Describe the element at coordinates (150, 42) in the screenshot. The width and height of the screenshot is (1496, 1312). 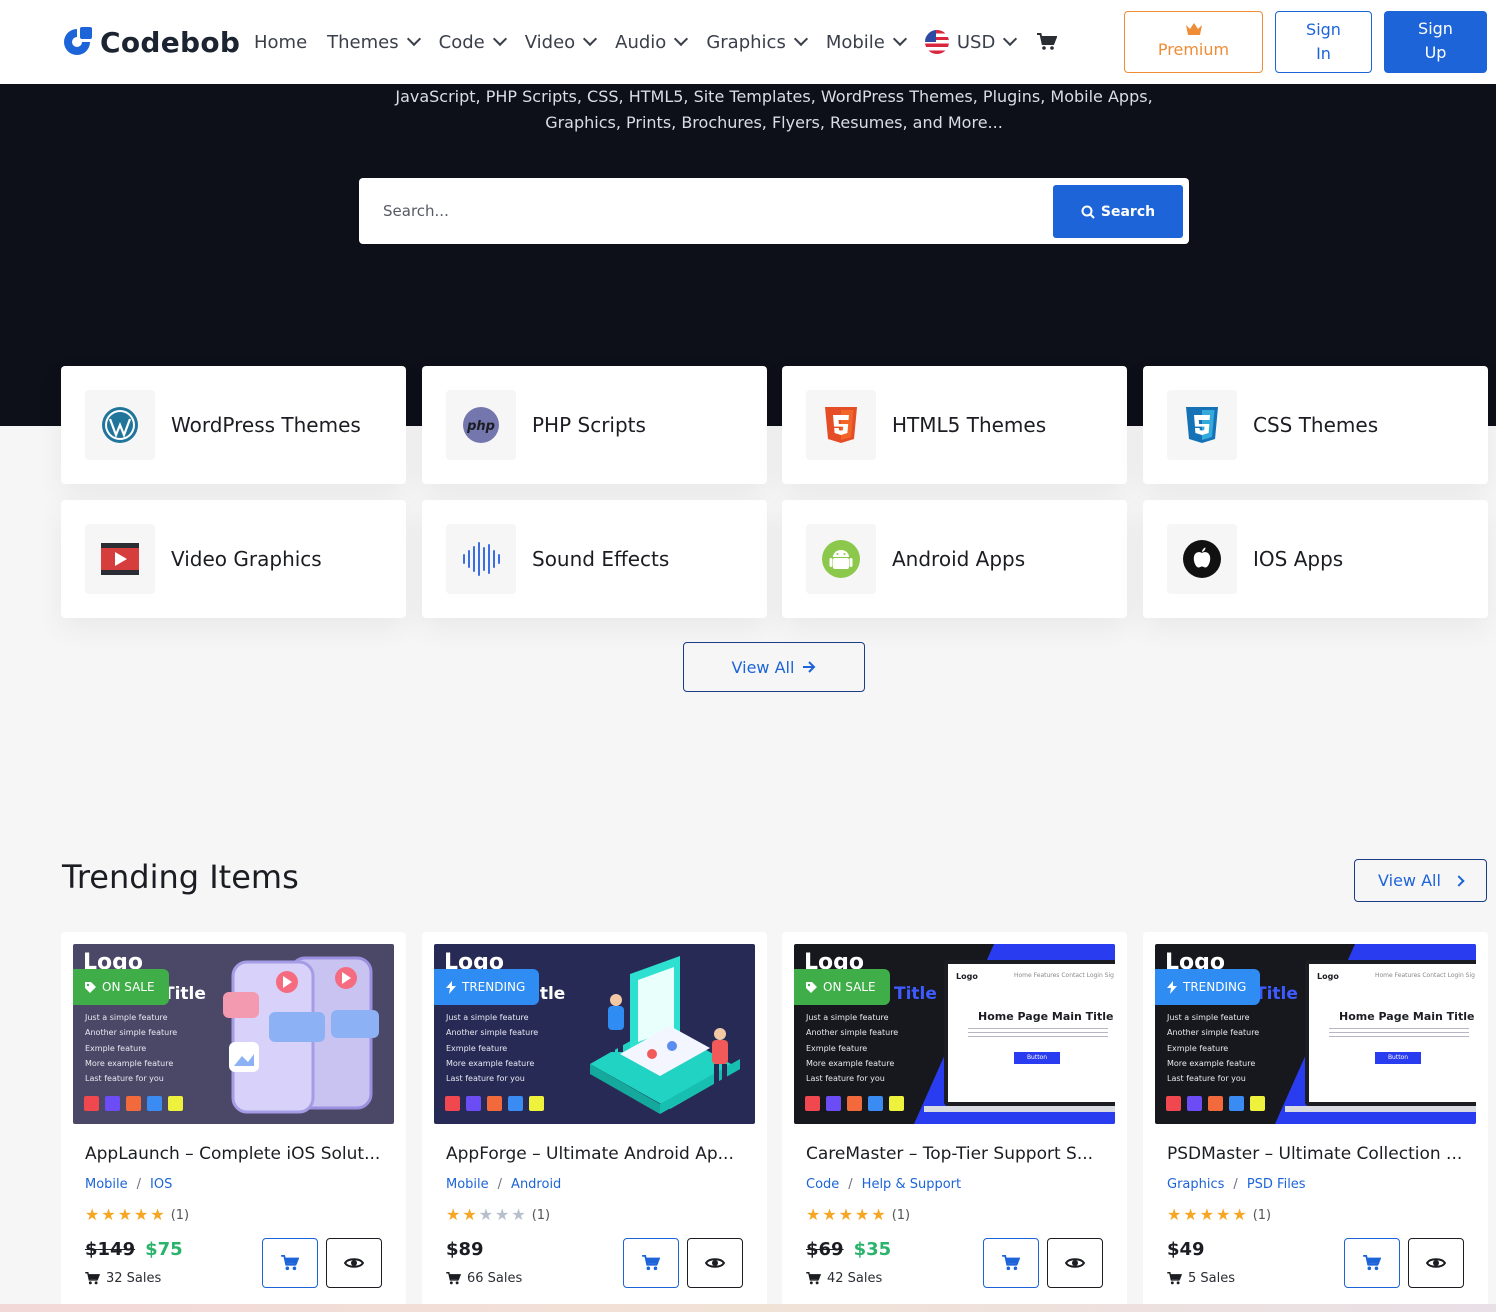
I see `brand-logo: Codebob` at that location.